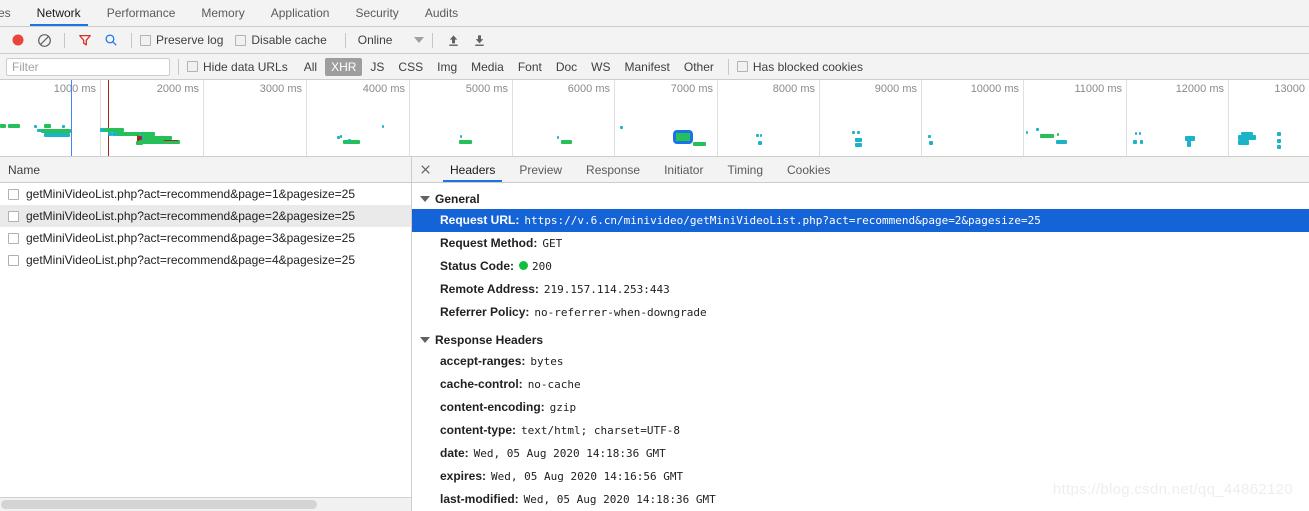 This screenshot has width=1309, height=511. Describe the element at coordinates (860, 453) in the screenshot. I see `header-row: date: Wed, 05 Aug 2020 14:18:36 GMT` at that location.